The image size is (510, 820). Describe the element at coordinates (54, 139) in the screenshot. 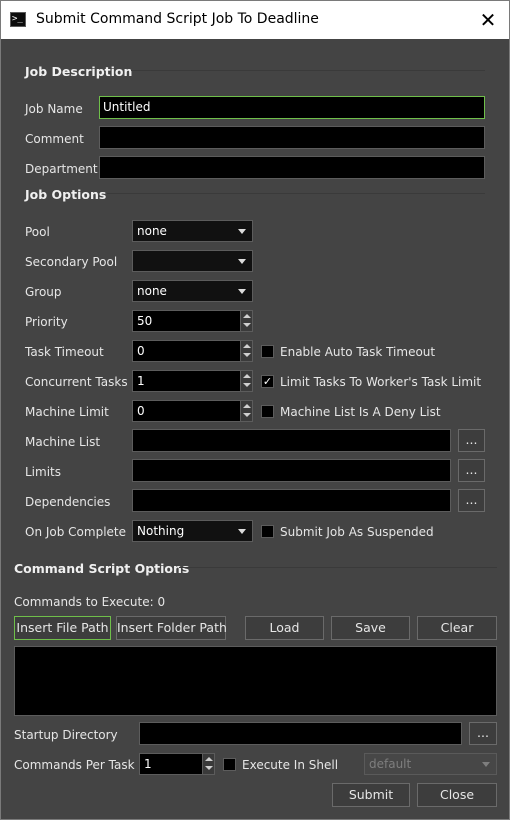

I see `comment-label: Comment` at that location.